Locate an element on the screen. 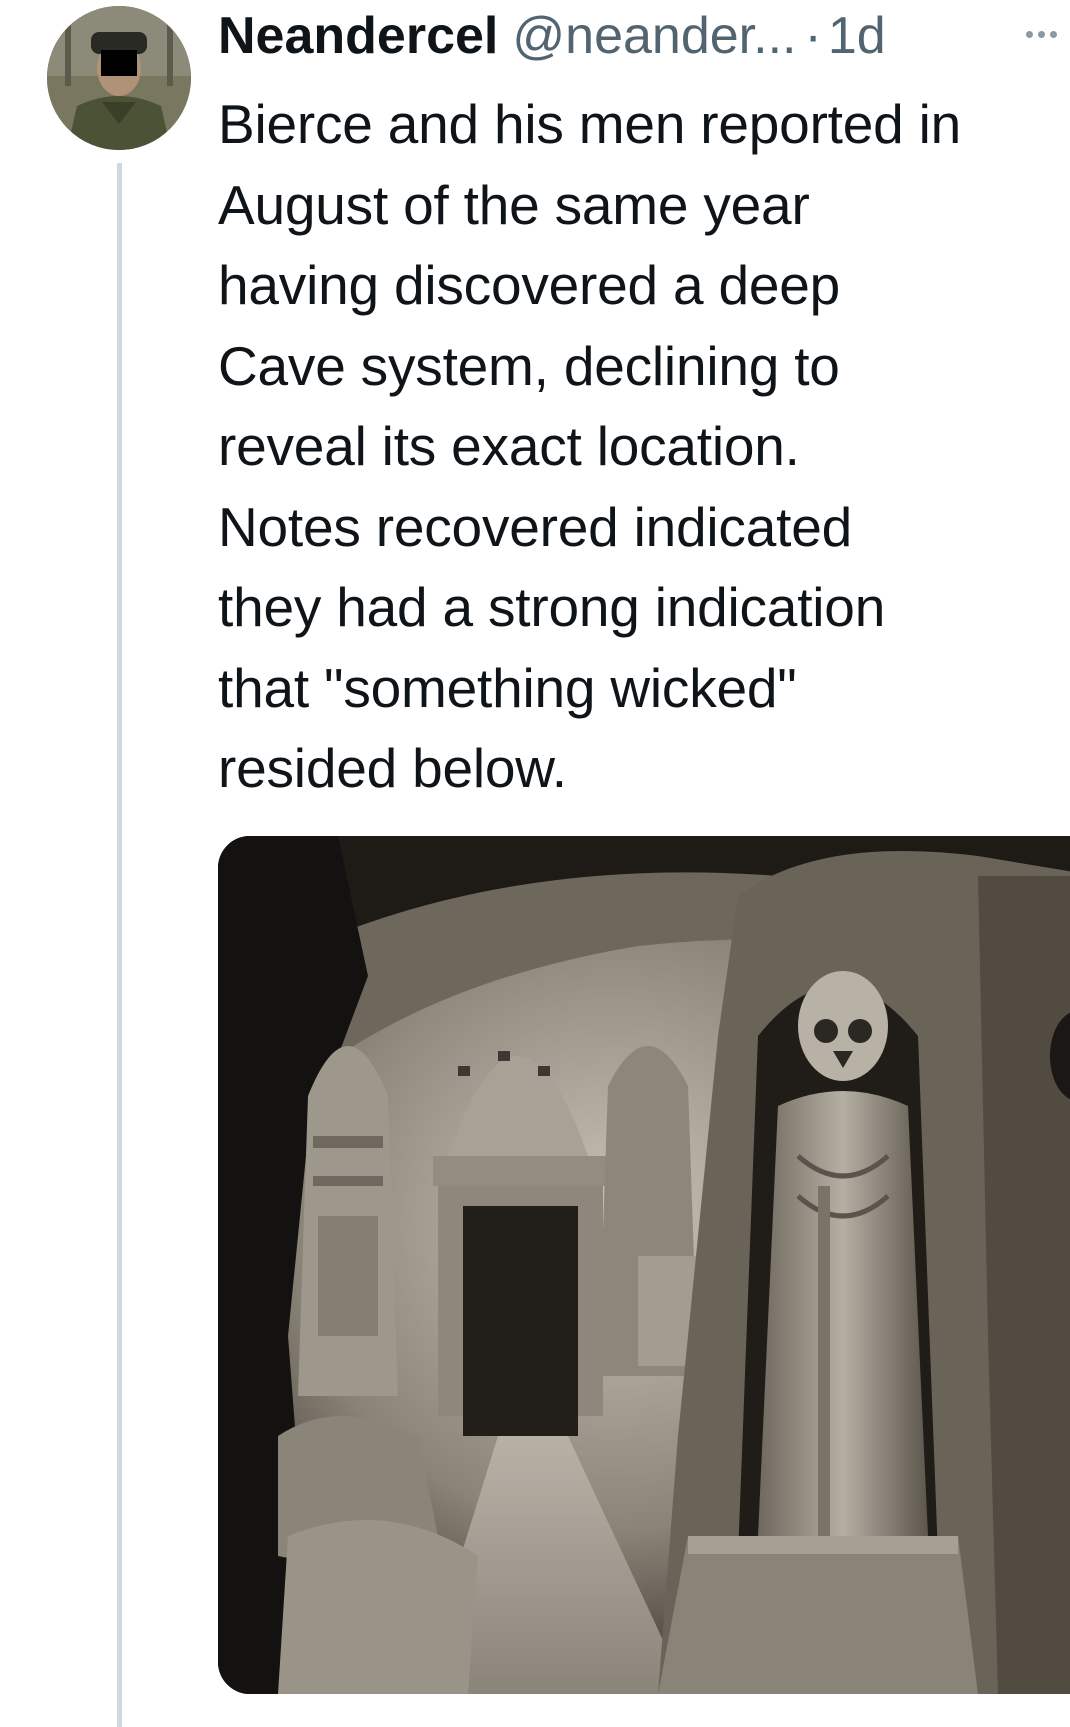 This screenshot has height=1727, width=1070. timestamp: 1d is located at coordinates (857, 36).